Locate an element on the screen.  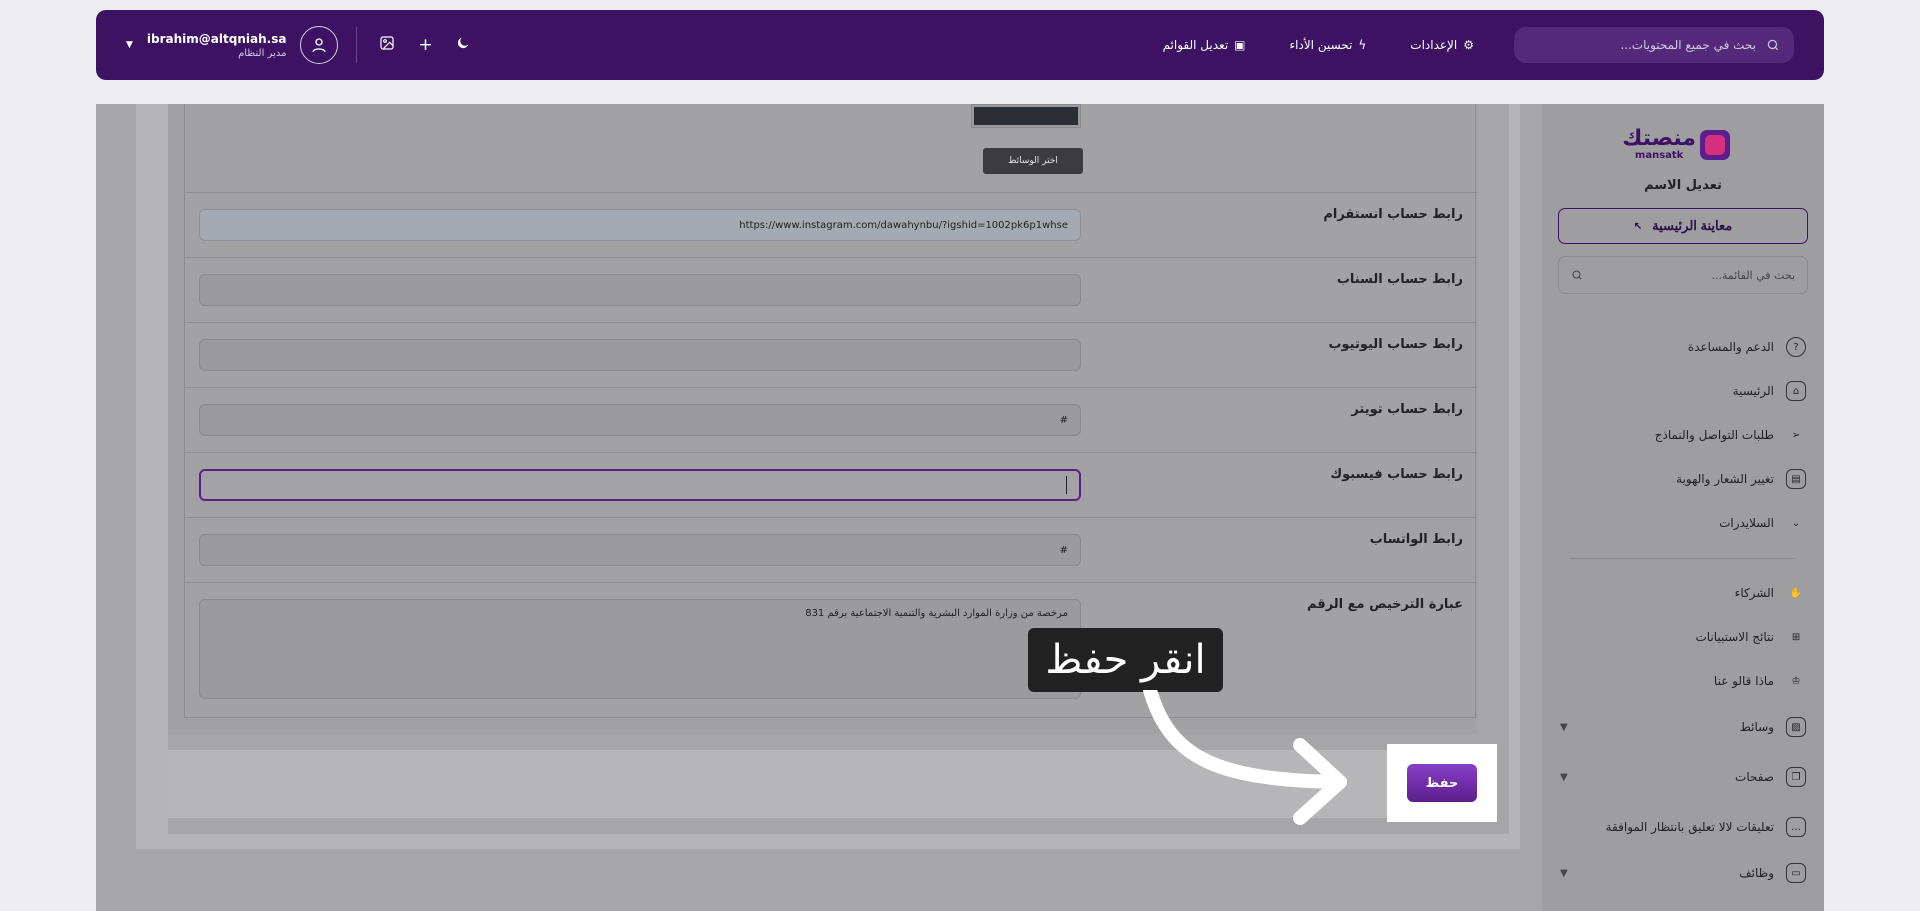
nav-performance: ϟ تحسين الأداء is located at coordinates (1328, 45).